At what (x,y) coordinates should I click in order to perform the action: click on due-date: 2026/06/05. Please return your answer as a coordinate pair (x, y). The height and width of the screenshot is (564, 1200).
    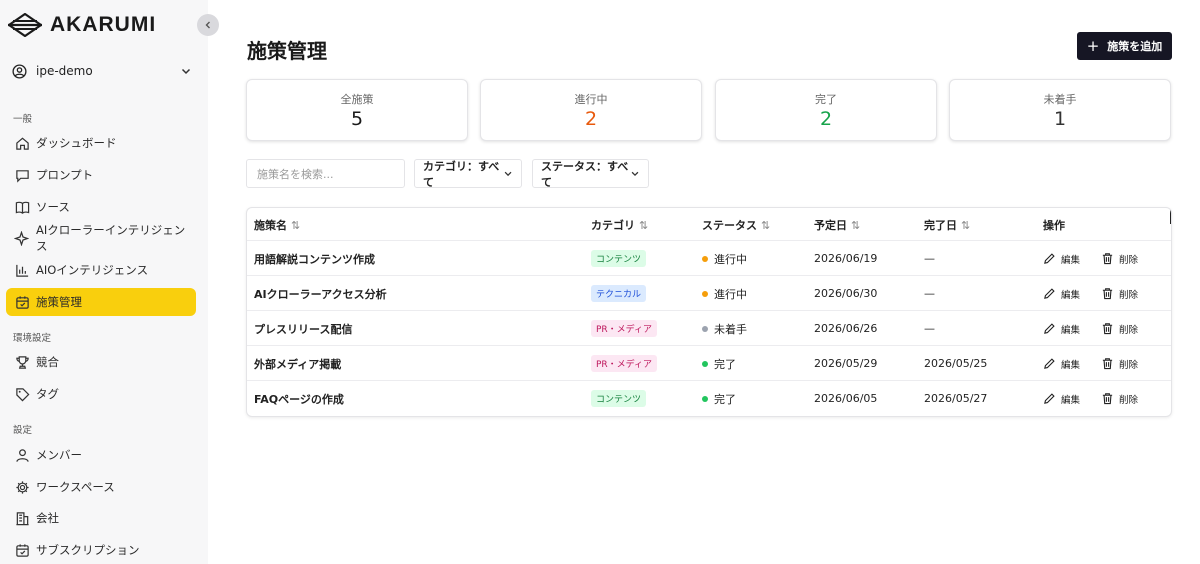
    Looking at the image, I should click on (846, 398).